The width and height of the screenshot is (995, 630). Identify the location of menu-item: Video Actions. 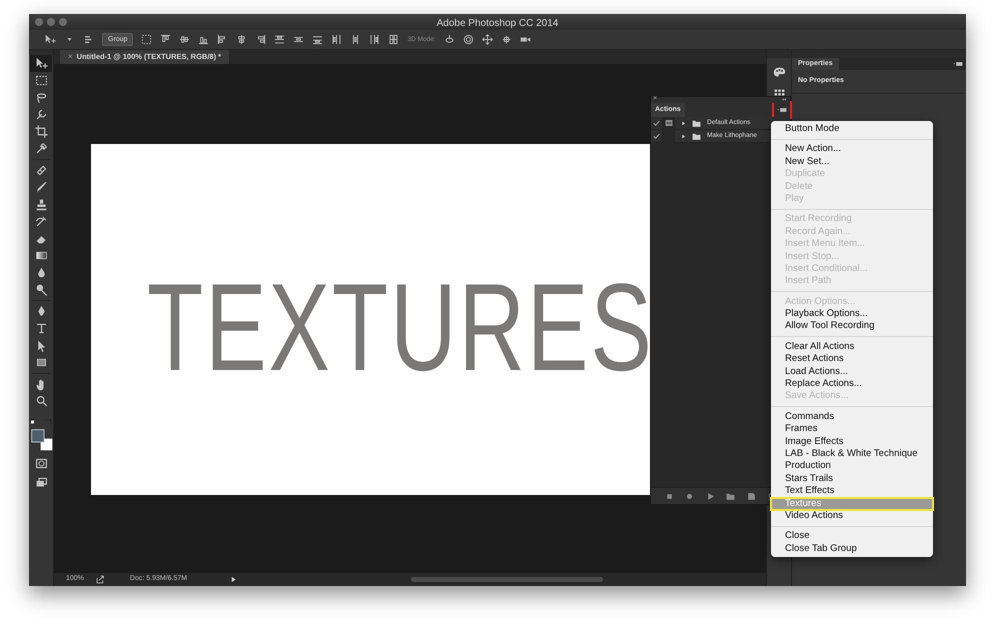
(852, 516).